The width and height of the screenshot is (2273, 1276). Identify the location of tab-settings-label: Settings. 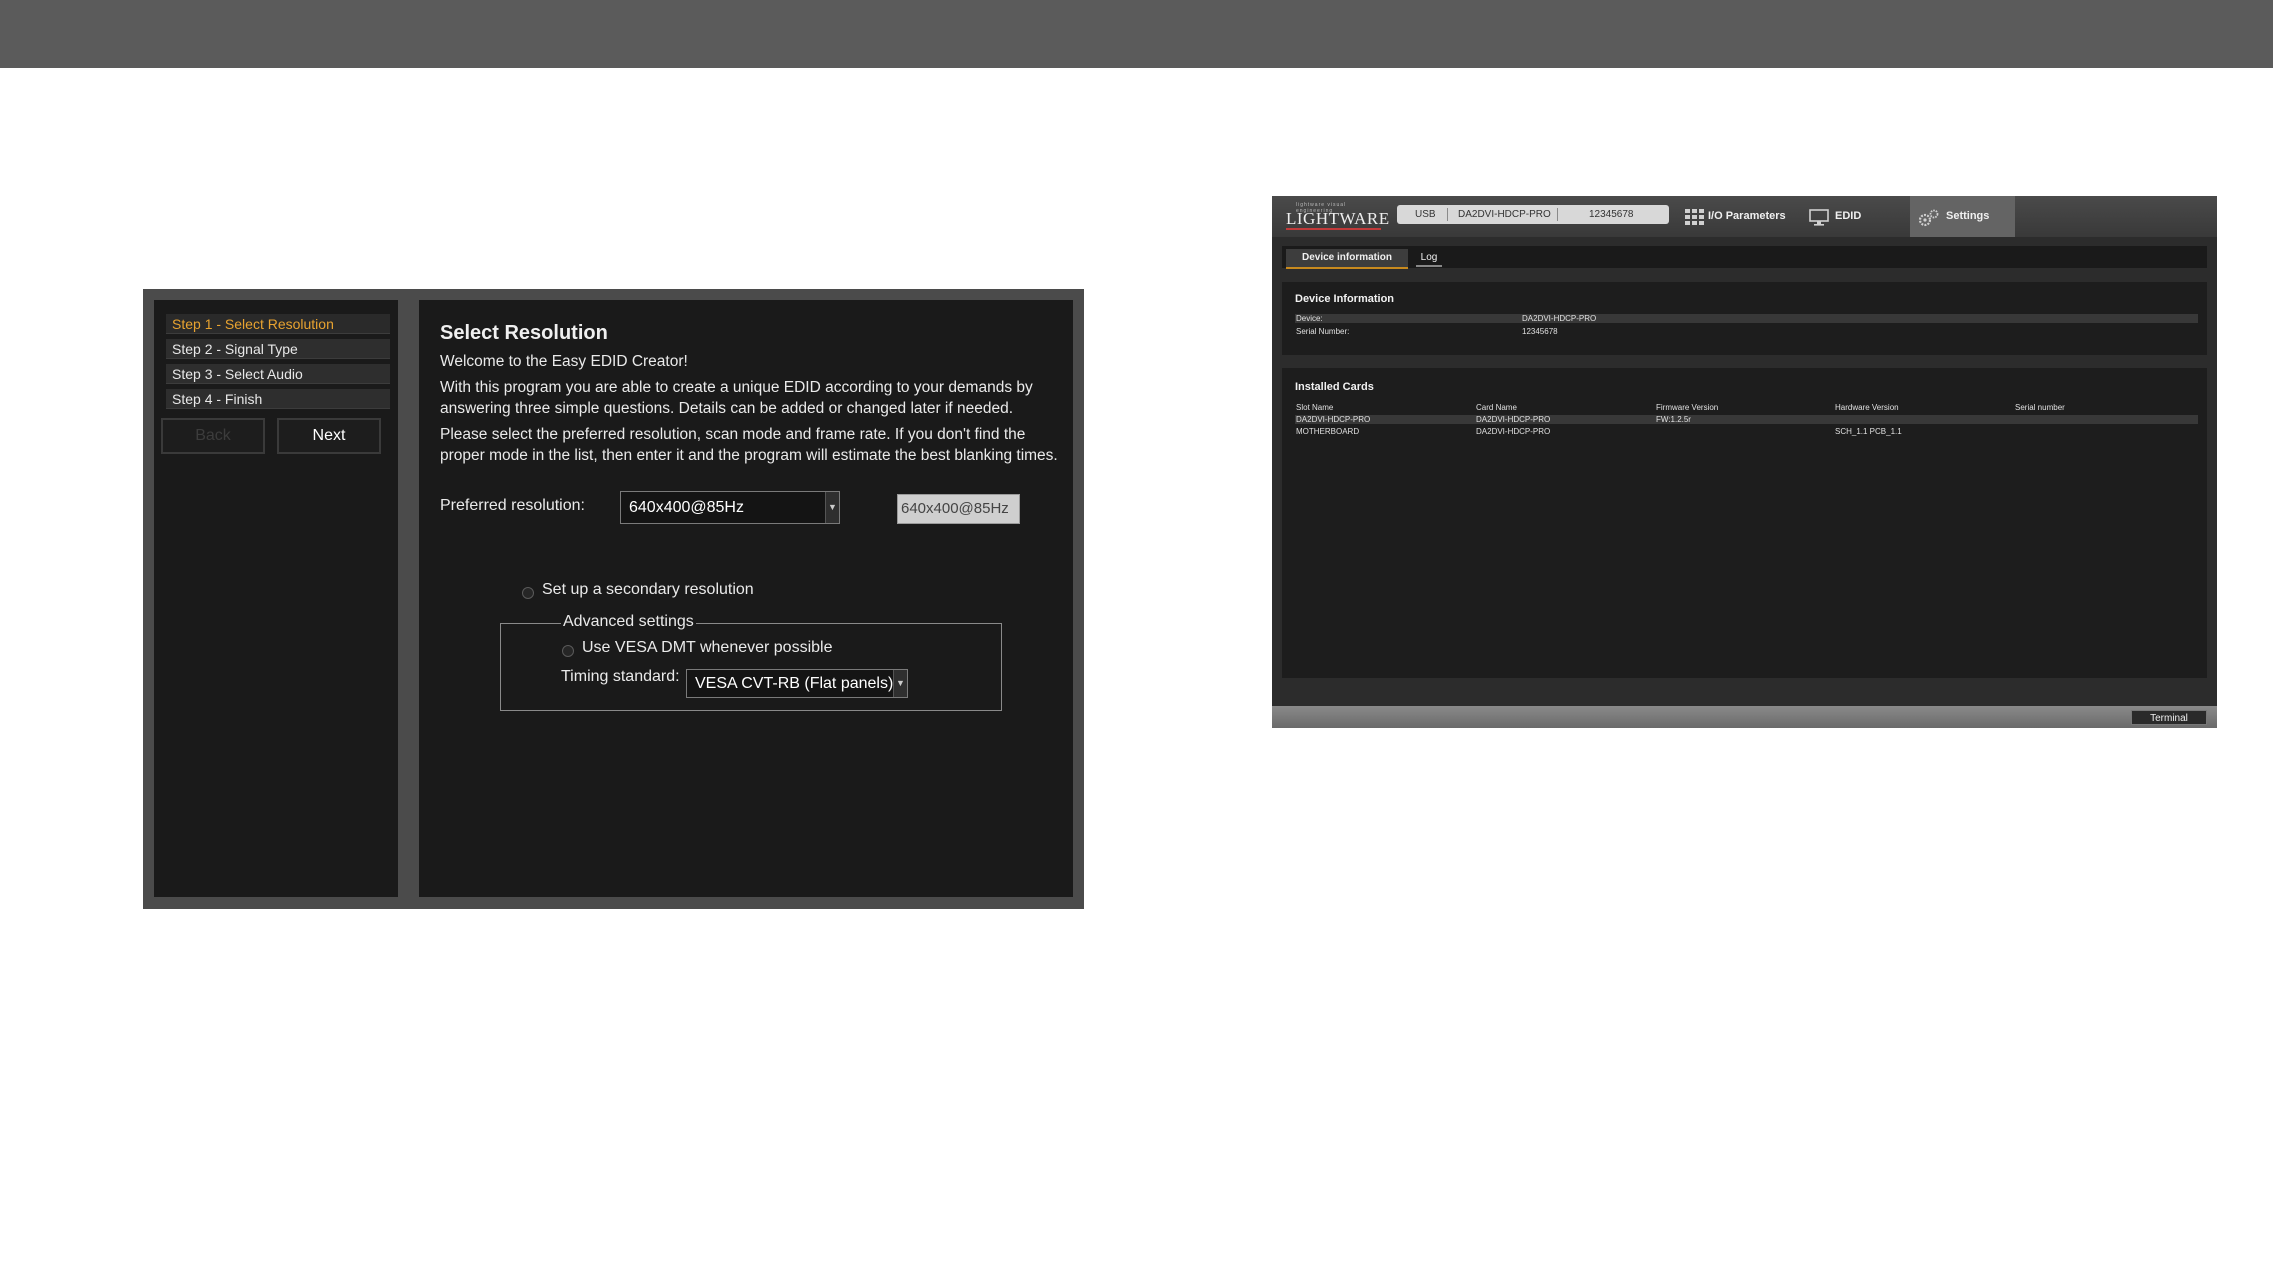
(1968, 216).